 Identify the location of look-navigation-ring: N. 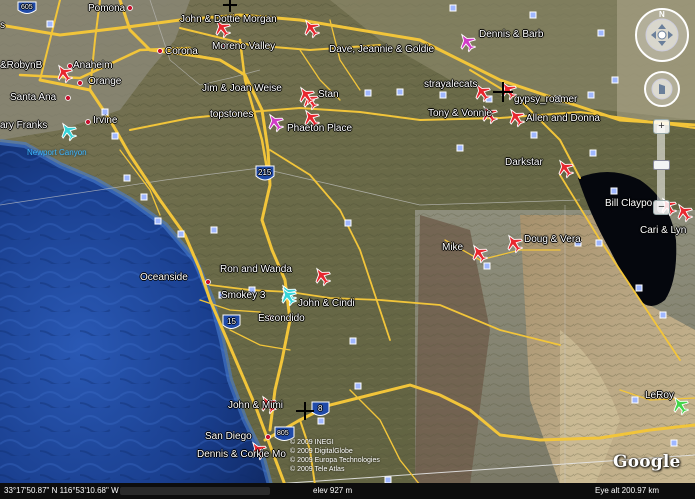
(662, 35).